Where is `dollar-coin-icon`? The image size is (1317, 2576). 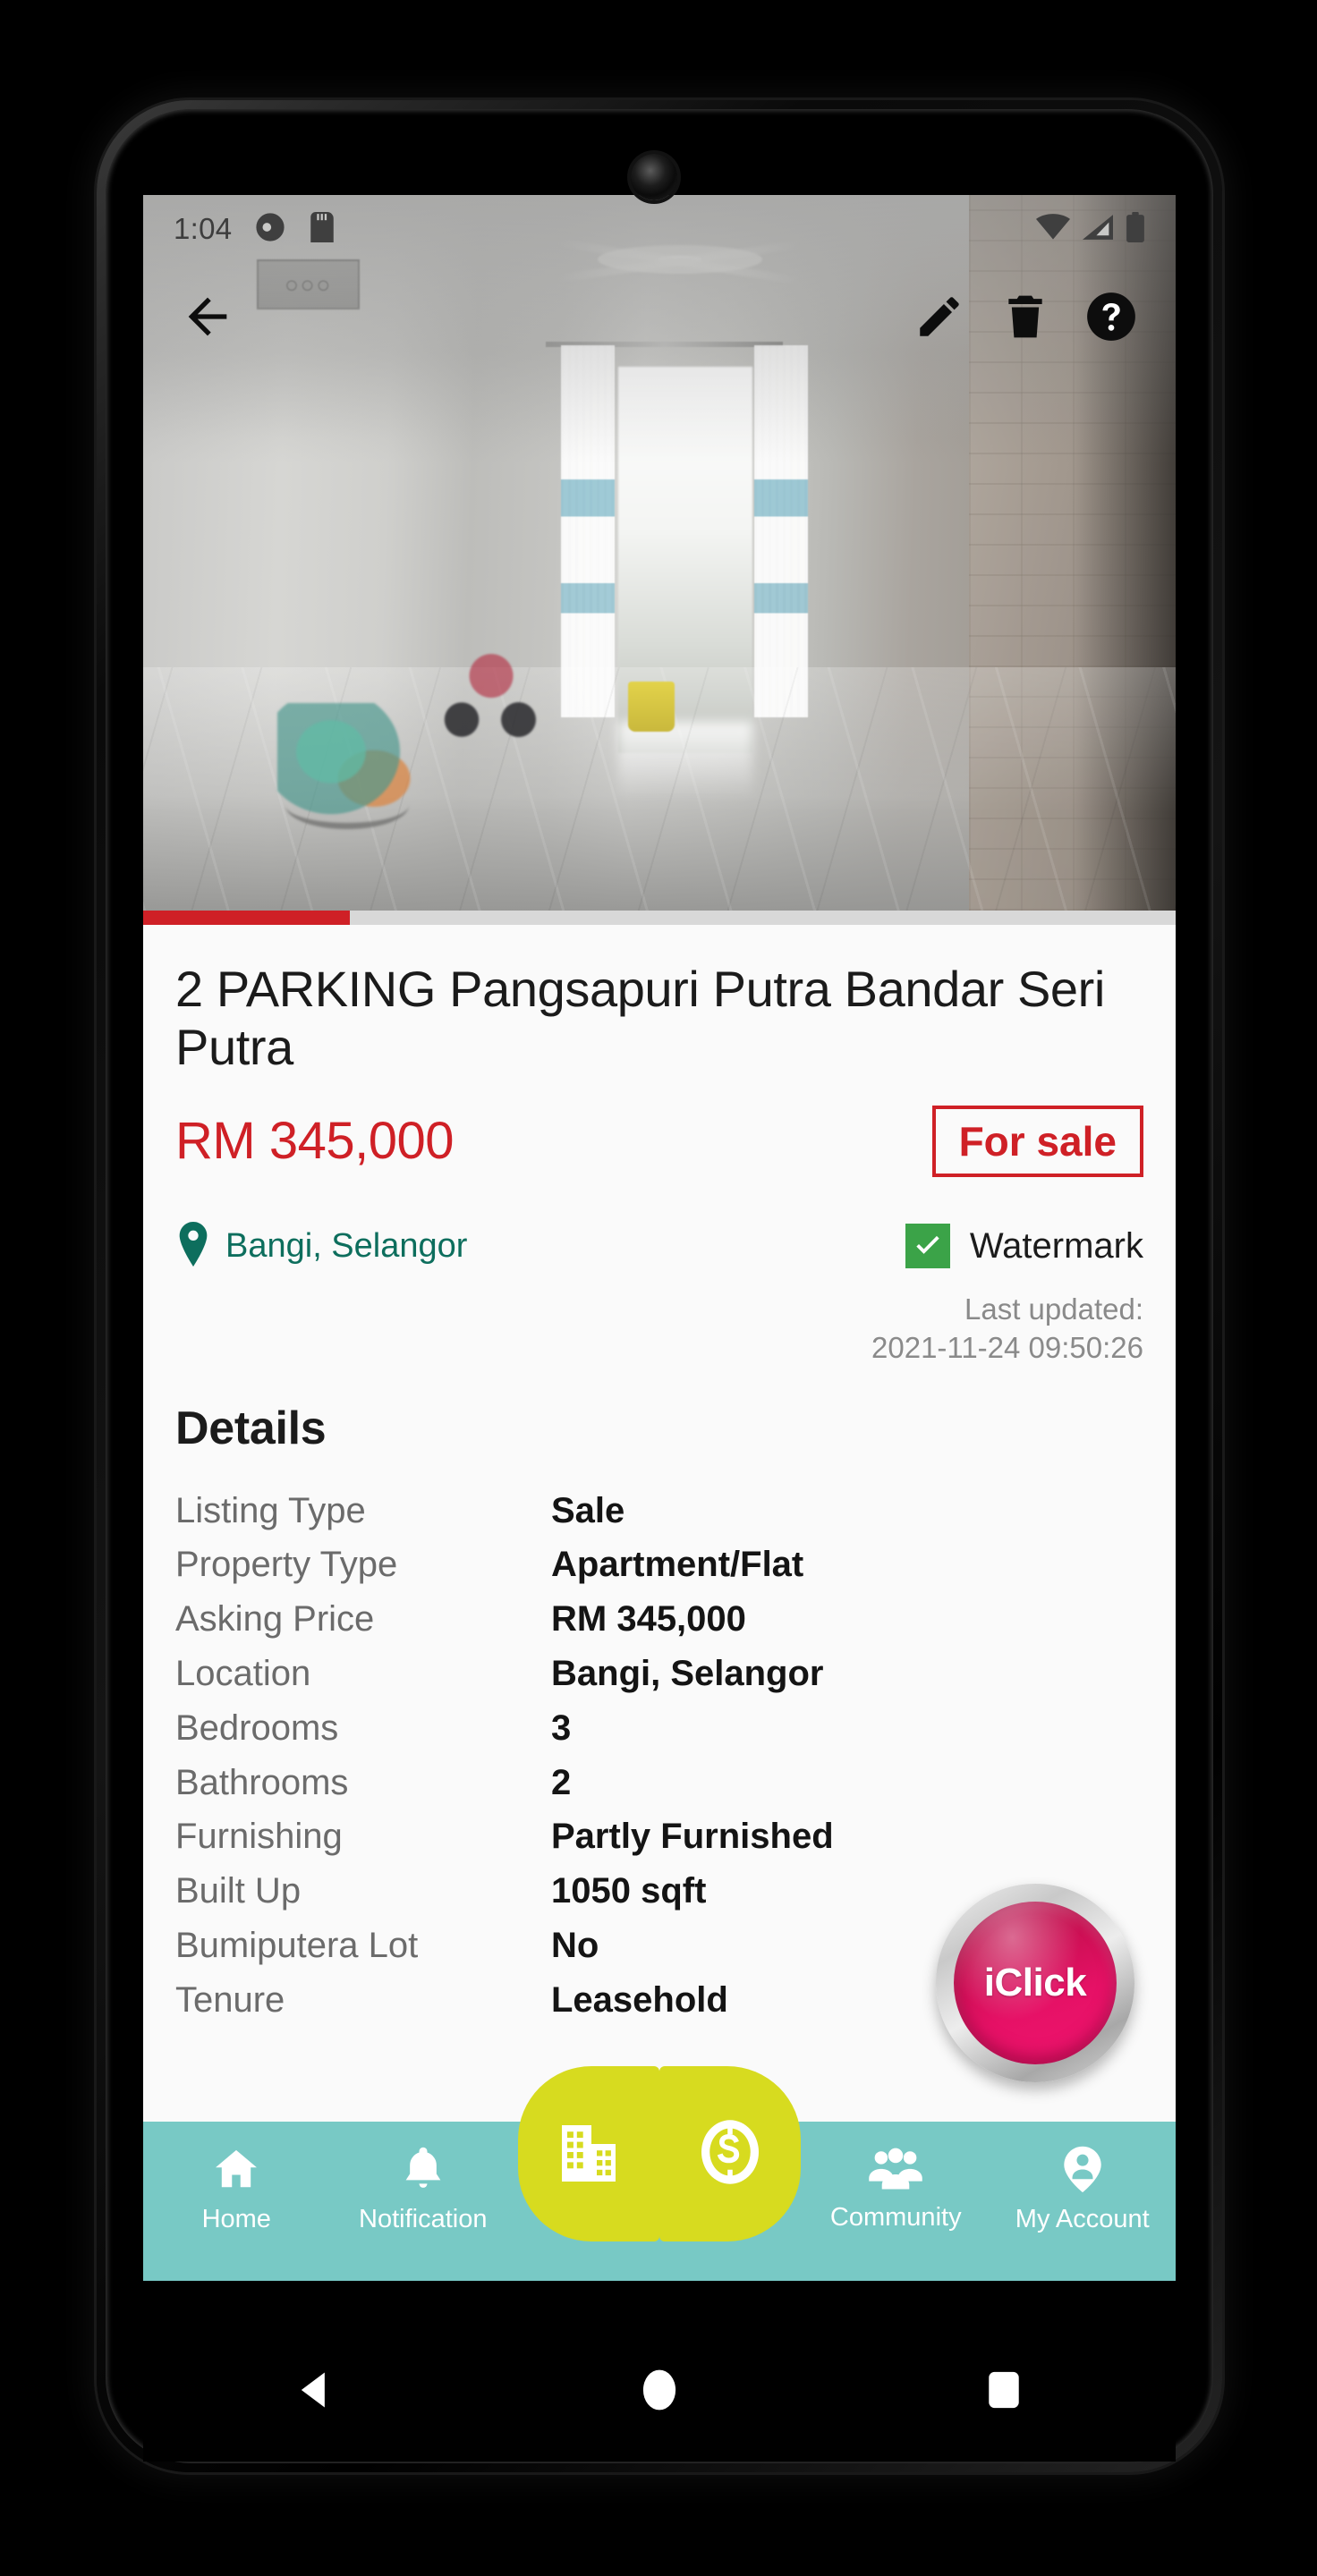 dollar-coin-icon is located at coordinates (730, 2154).